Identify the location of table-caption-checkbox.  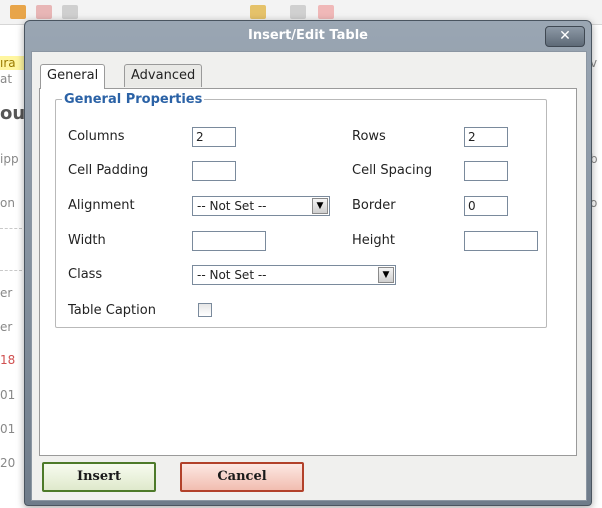
(205, 310).